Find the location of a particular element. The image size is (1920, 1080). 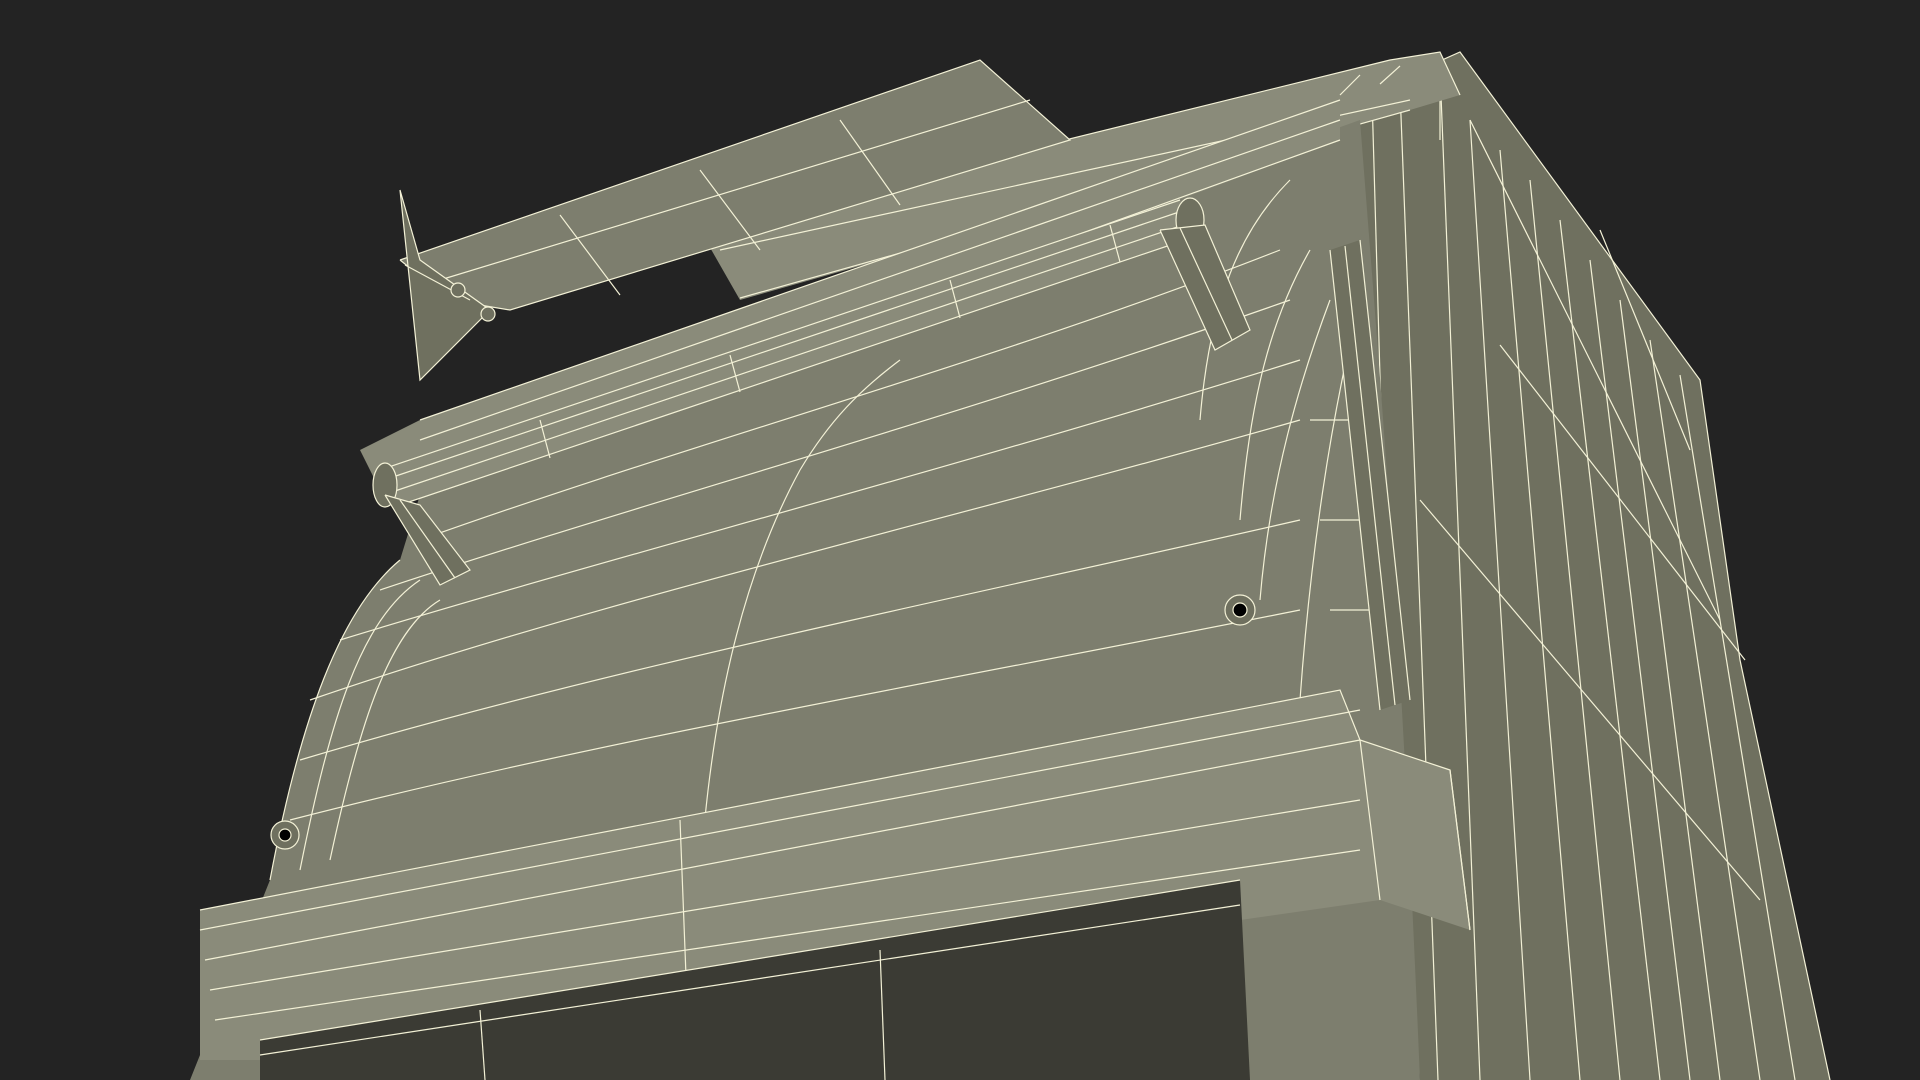

bolt-left is located at coordinates (285, 835).